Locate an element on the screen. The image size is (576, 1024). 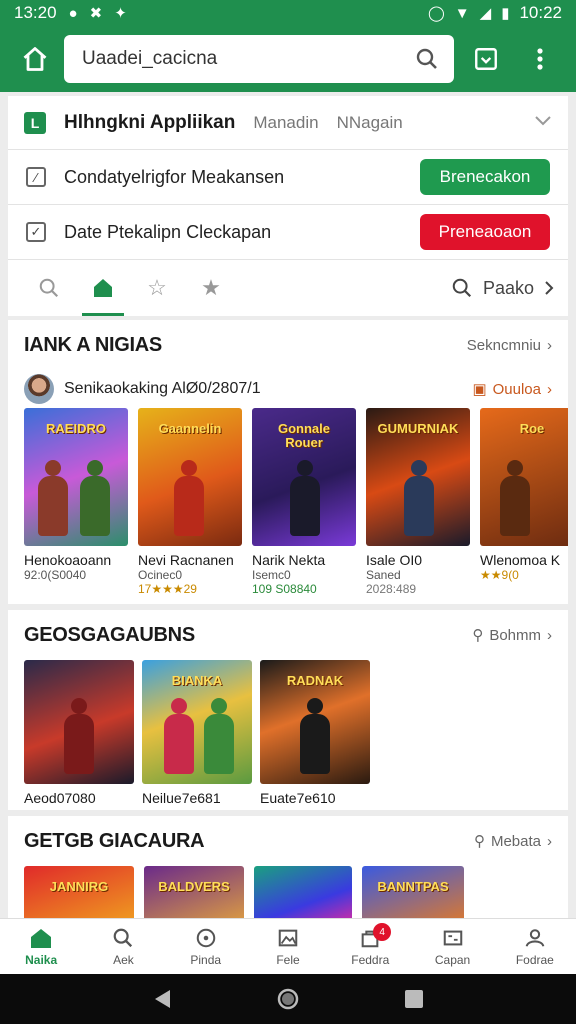
action-label: Date Ptekalipn Cleckapan is located at coordinates (168, 231).